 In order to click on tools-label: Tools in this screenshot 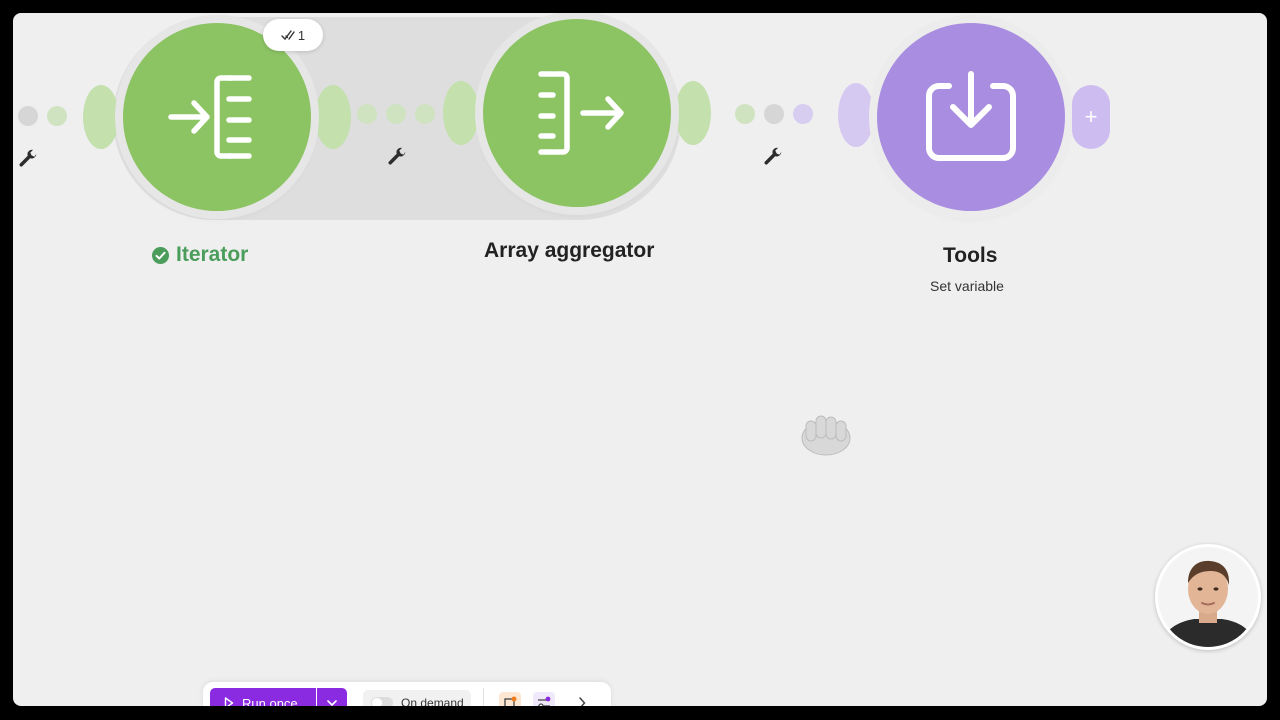, I will do `click(970, 255)`.